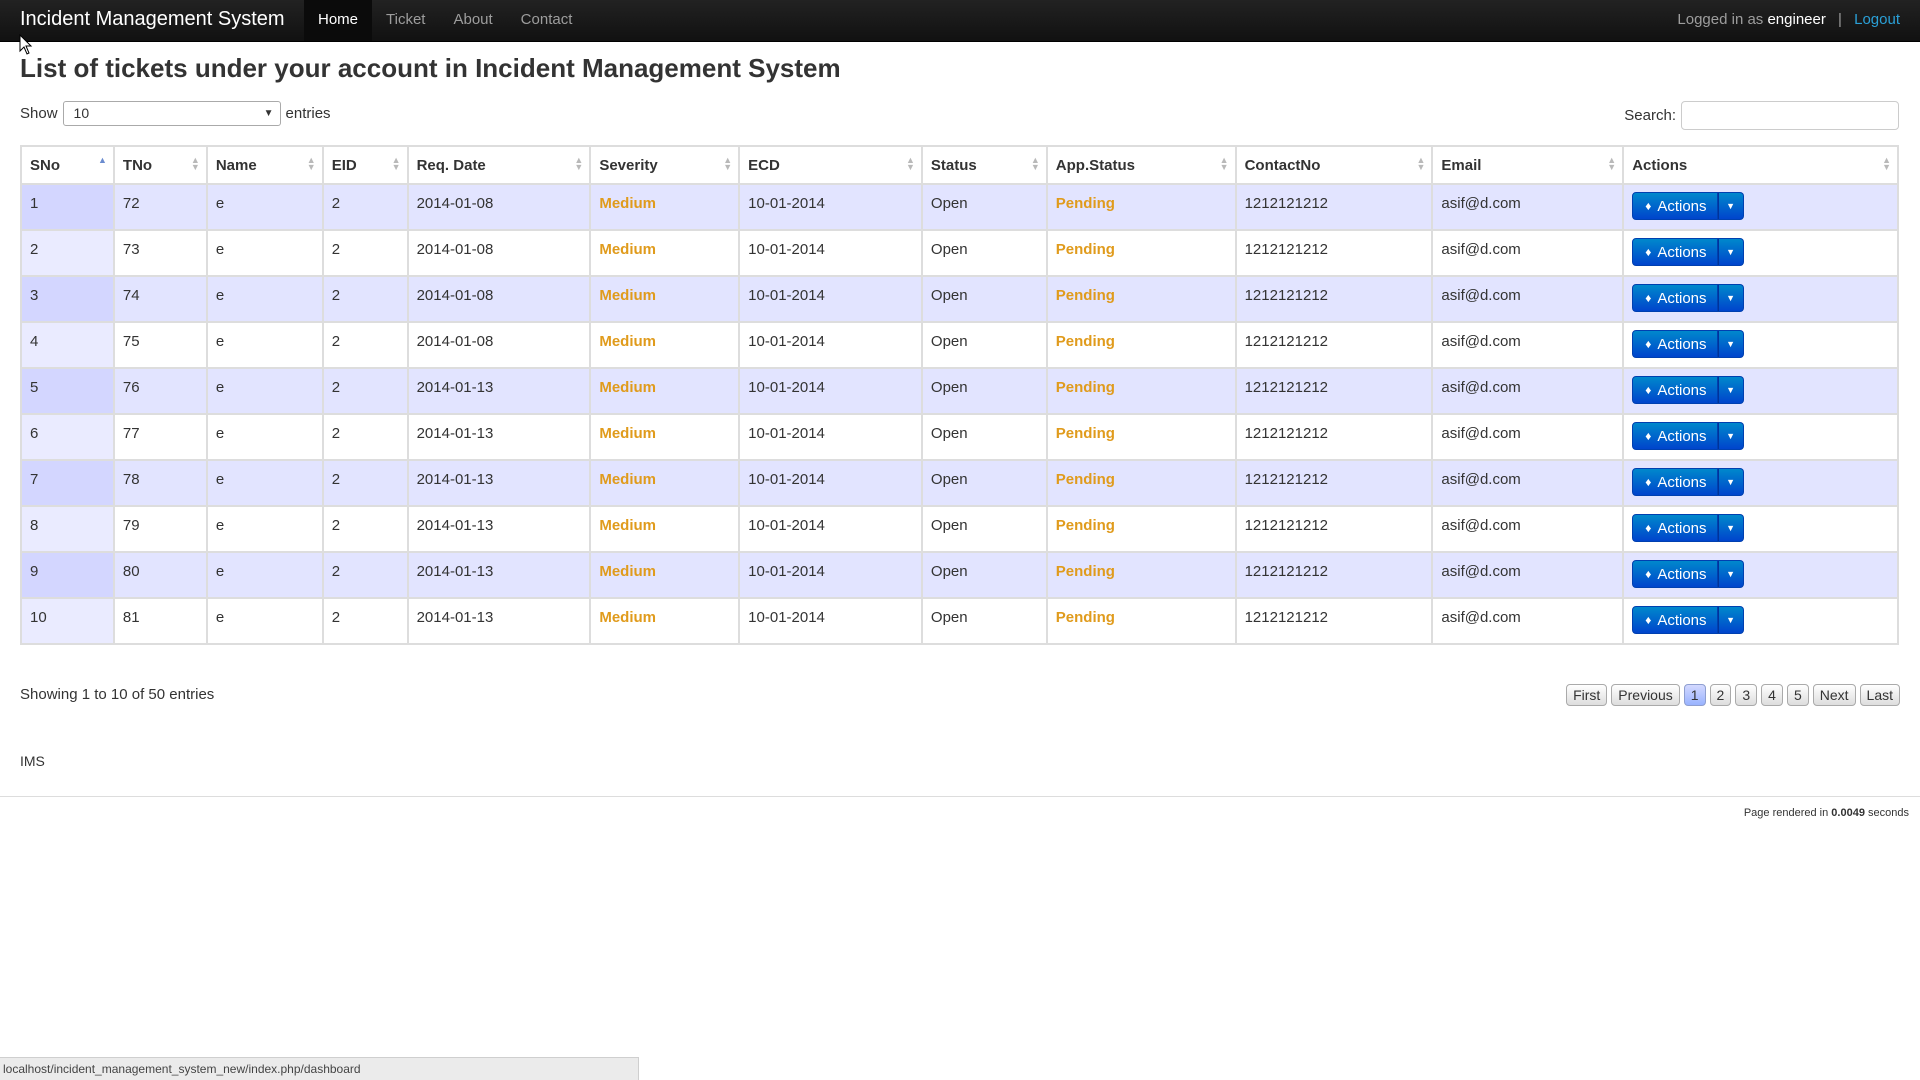 This screenshot has width=1920, height=1080. I want to click on nav-about: About, so click(472, 20).